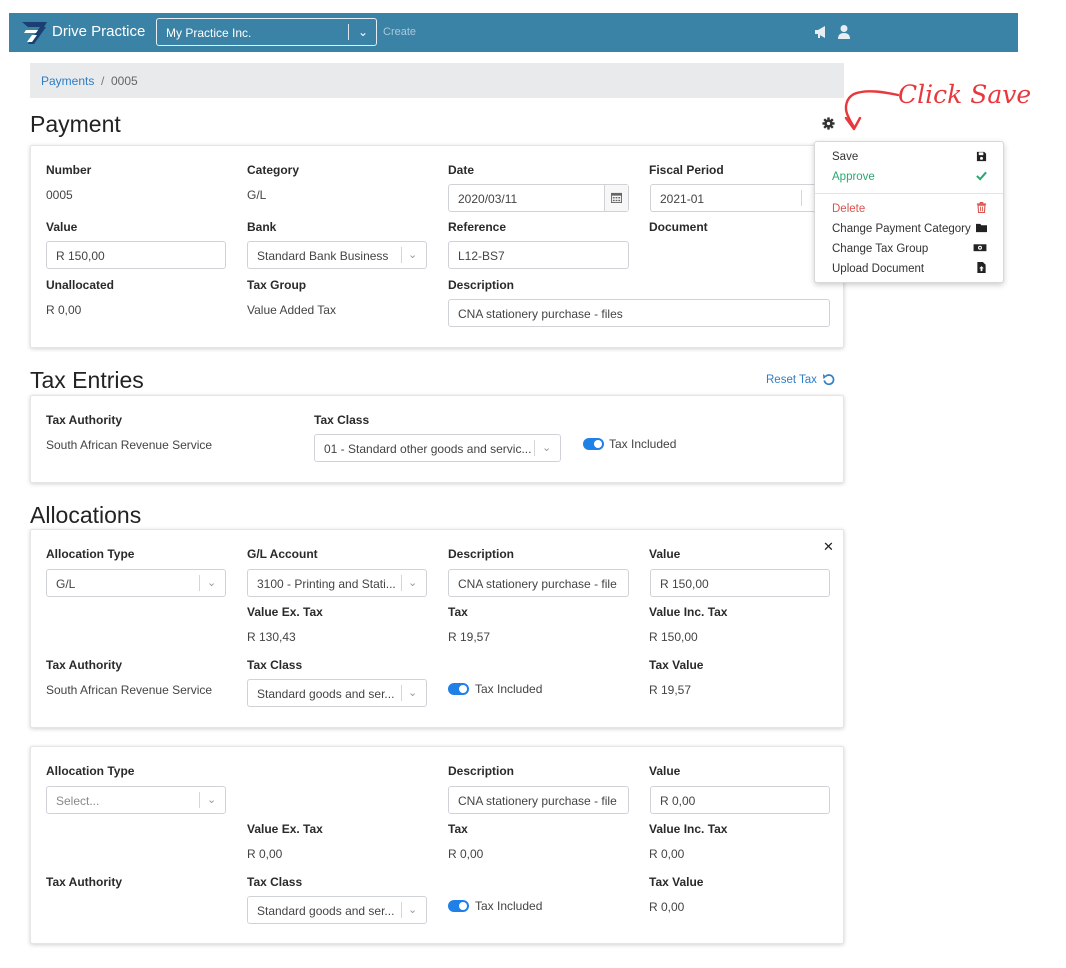  I want to click on gl-account-select: 3100 - Printing and Stati... ⌄, so click(337, 583).